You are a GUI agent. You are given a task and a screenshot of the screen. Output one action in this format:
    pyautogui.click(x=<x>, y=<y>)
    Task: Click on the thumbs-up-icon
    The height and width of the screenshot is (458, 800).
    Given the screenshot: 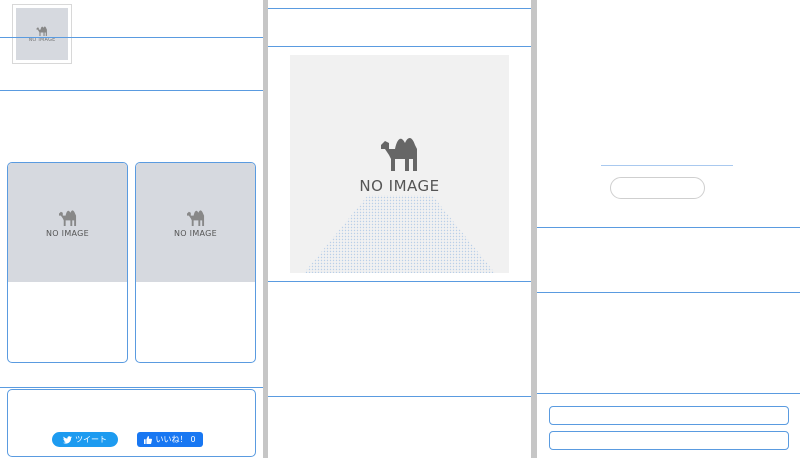 What is the action you would take?
    pyautogui.click(x=148, y=439)
    